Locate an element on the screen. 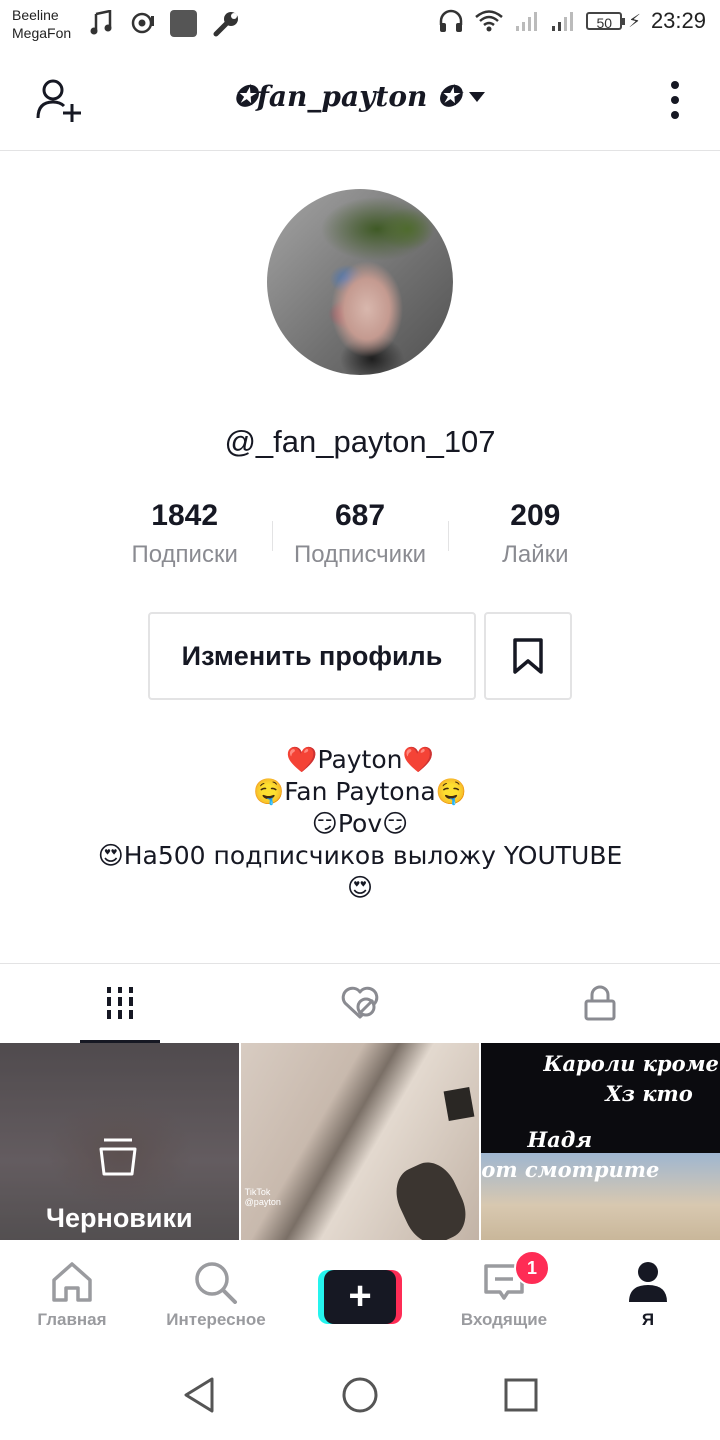 The height and width of the screenshot is (1440, 720). home-icon is located at coordinates (72, 1282).